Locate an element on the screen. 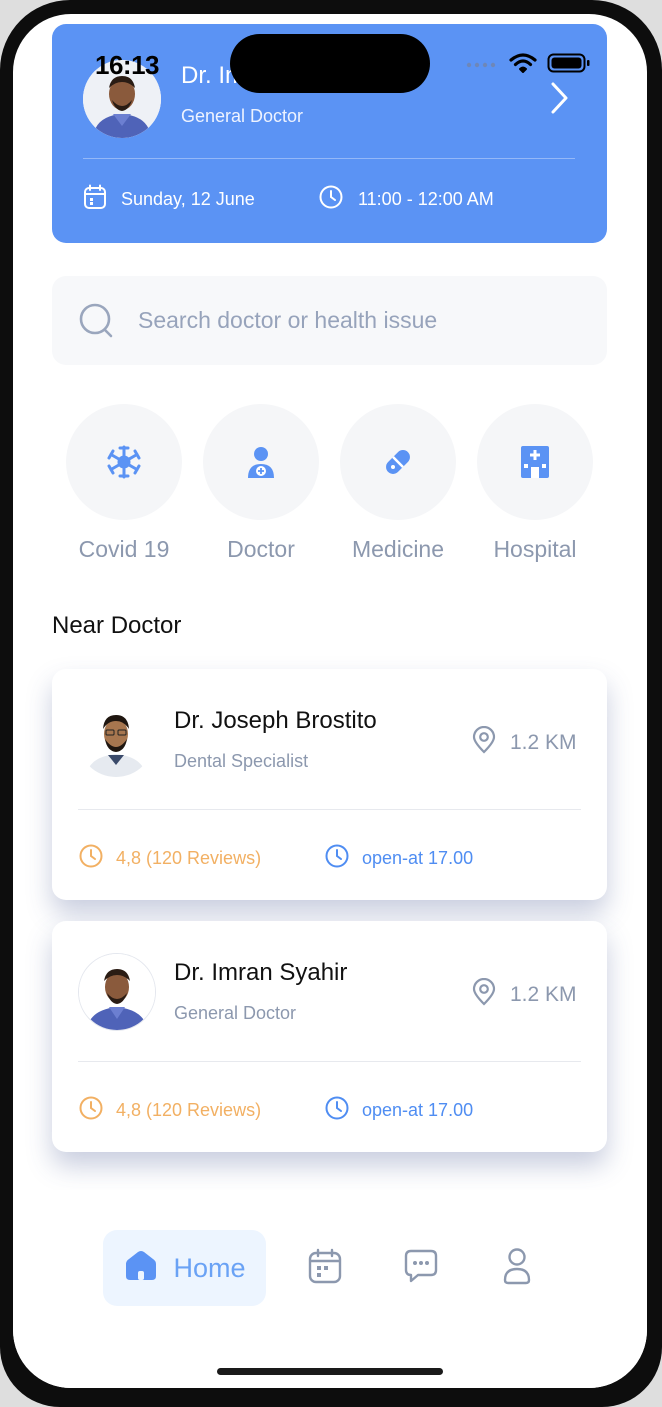 This screenshot has height=1407, width=662. search-icon is located at coordinates (97, 321).